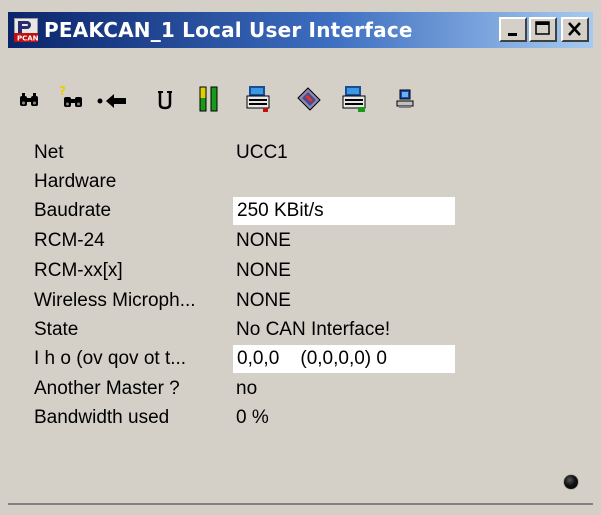 This screenshot has height=515, width=601. I want to click on property-row-net: Net UCC1, so click(300, 153).